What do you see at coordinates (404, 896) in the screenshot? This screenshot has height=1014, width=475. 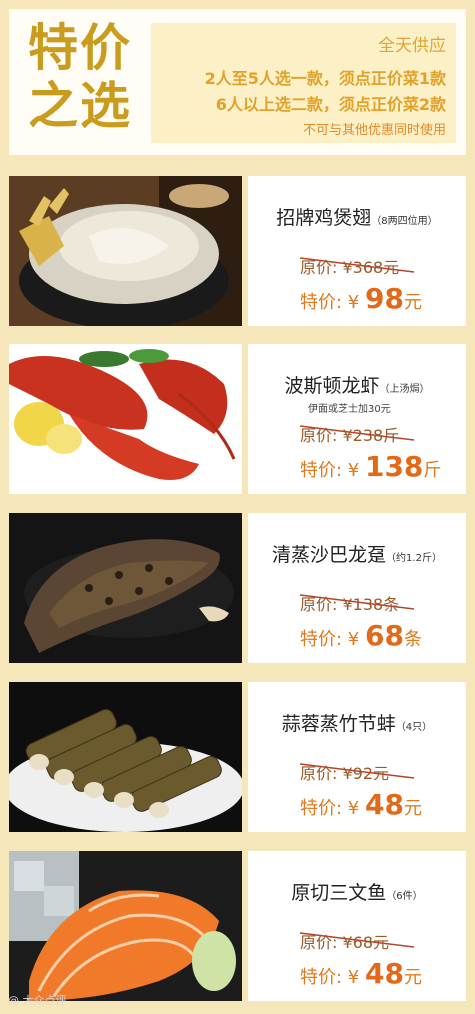 I see `dish-portion-note: （6件）` at bounding box center [404, 896].